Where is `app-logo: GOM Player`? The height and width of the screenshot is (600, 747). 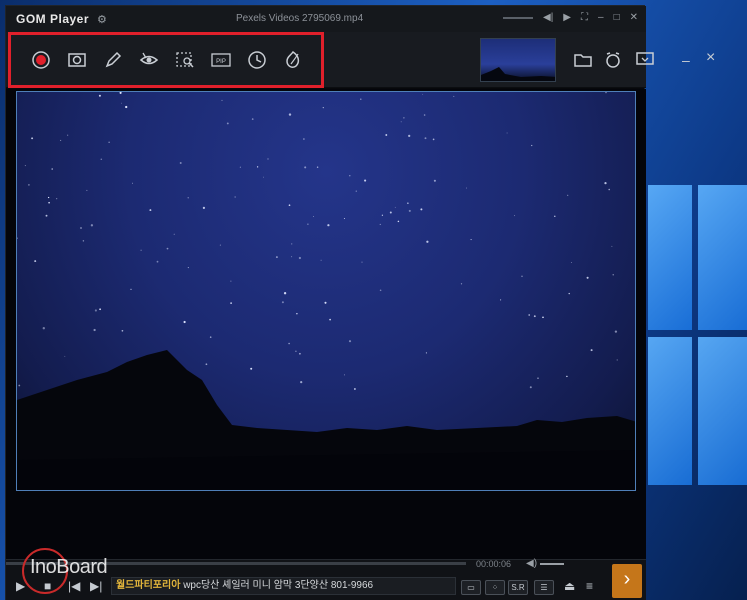 app-logo: GOM Player is located at coordinates (52, 19).